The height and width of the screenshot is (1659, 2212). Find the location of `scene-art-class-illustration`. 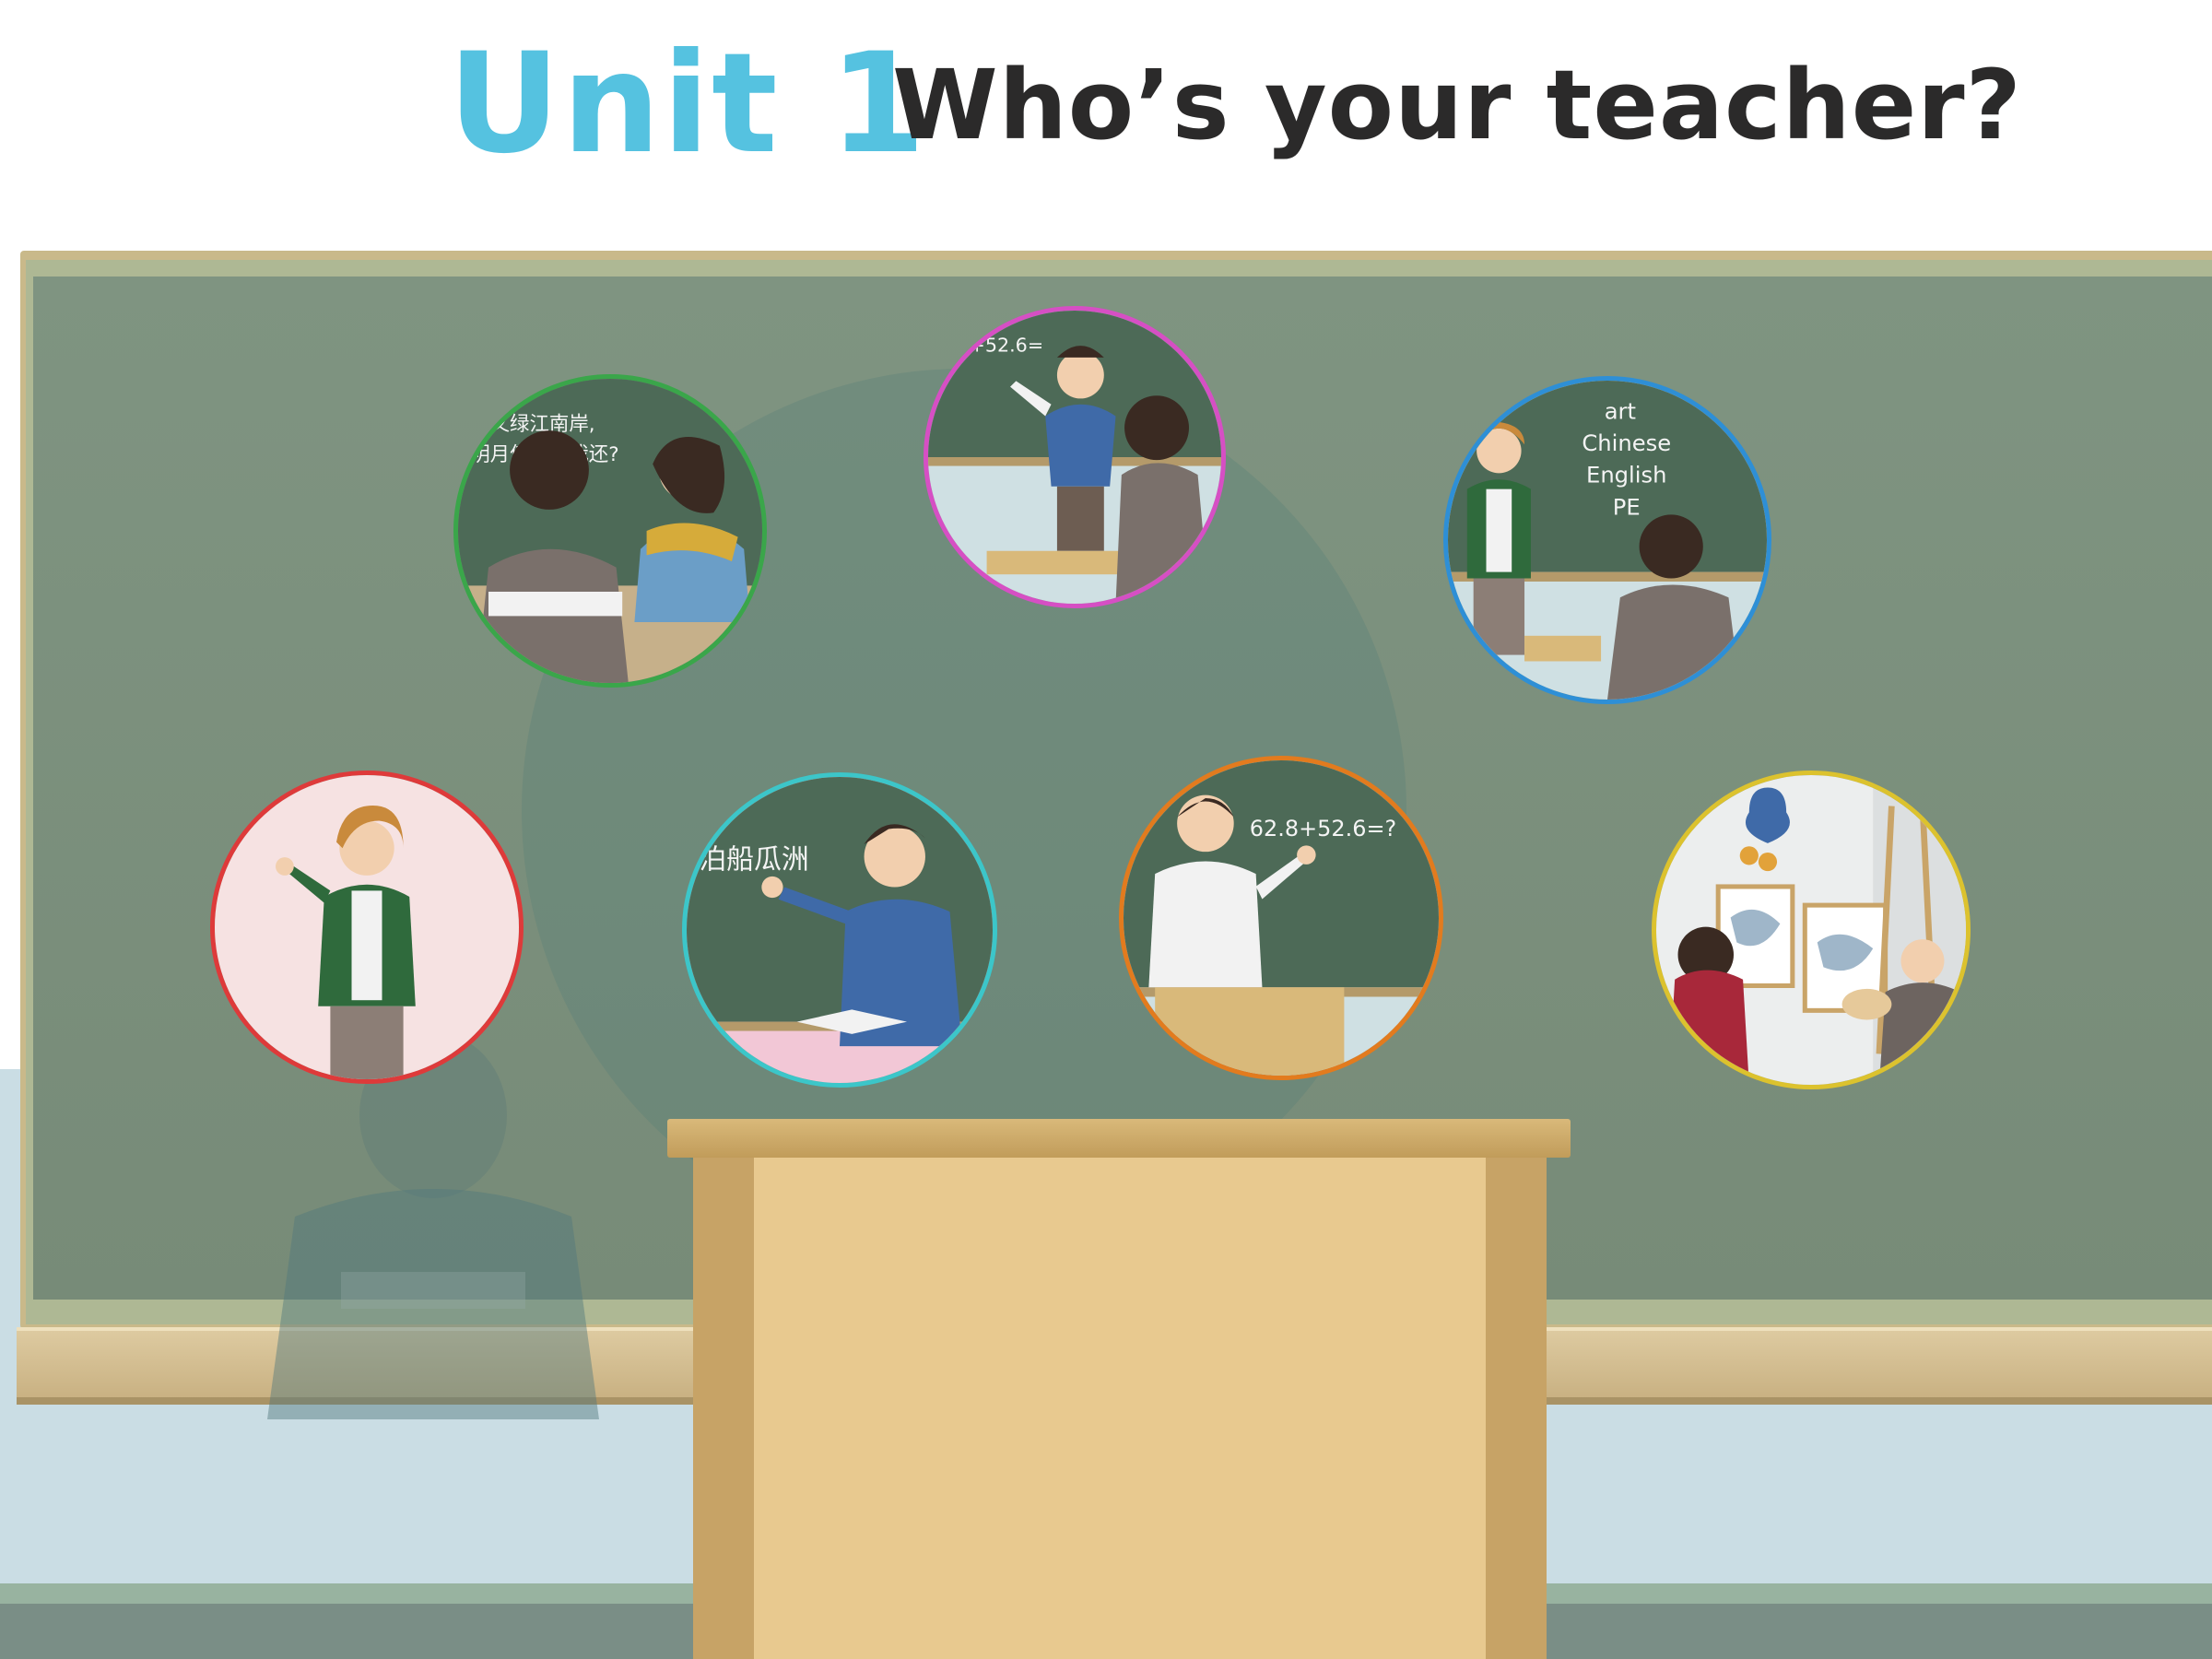

scene-art-class-illustration is located at coordinates (1811, 930).